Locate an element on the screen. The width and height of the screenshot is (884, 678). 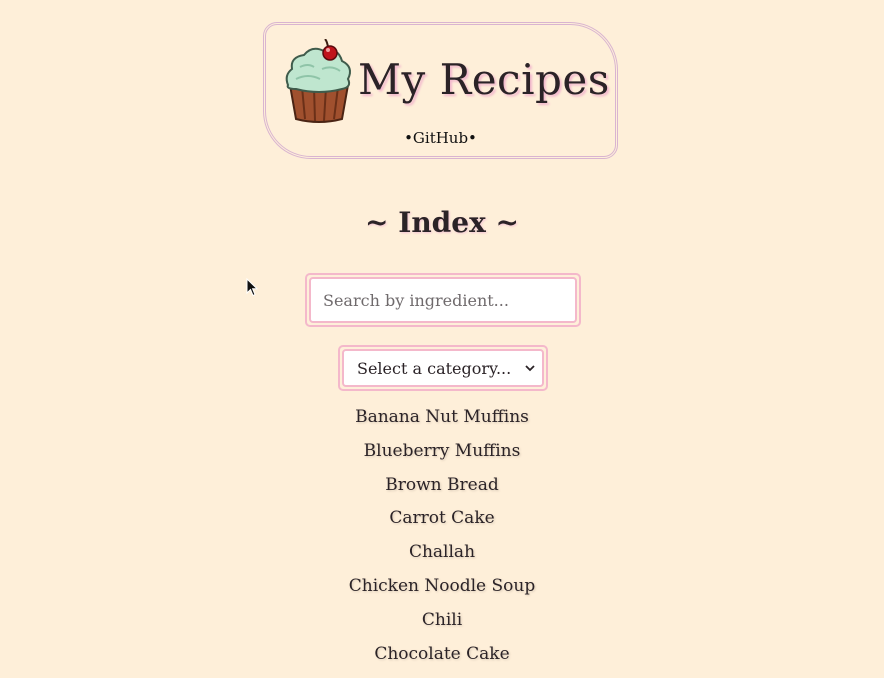
recipe-link: Brown Bread is located at coordinates (441, 485).